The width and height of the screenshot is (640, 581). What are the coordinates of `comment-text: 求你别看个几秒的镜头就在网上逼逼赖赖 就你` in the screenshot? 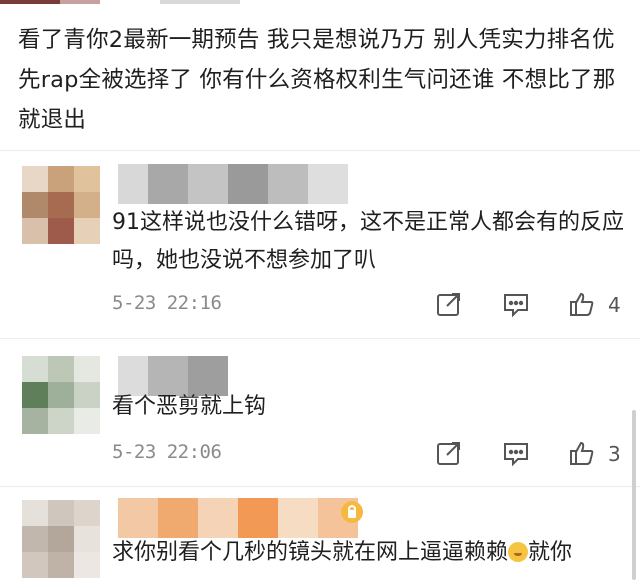 It's located at (372, 553).